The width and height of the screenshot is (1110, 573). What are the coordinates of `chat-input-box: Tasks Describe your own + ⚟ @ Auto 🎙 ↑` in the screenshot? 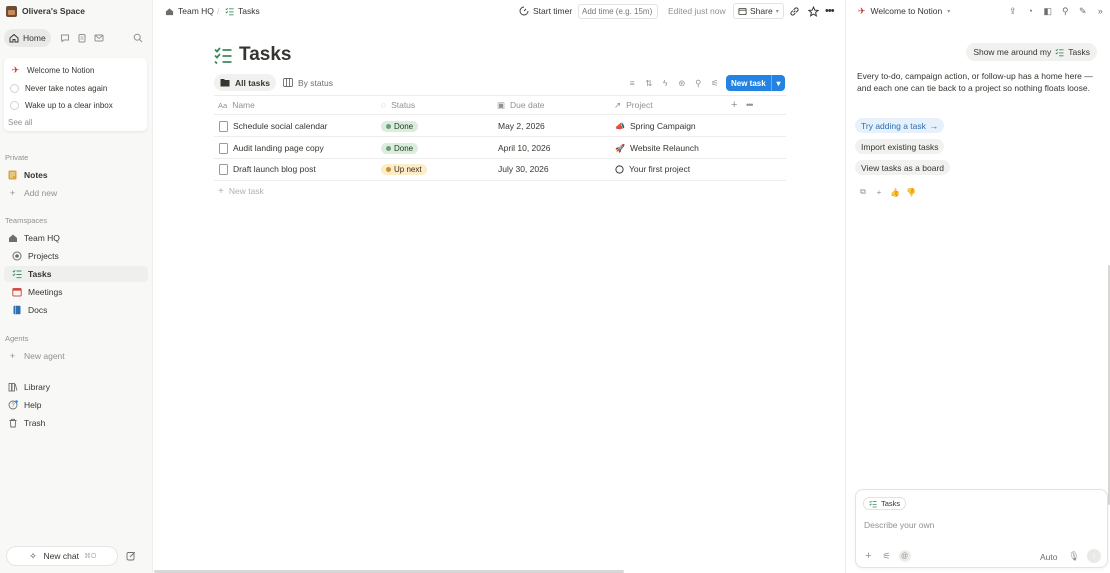 It's located at (981, 528).